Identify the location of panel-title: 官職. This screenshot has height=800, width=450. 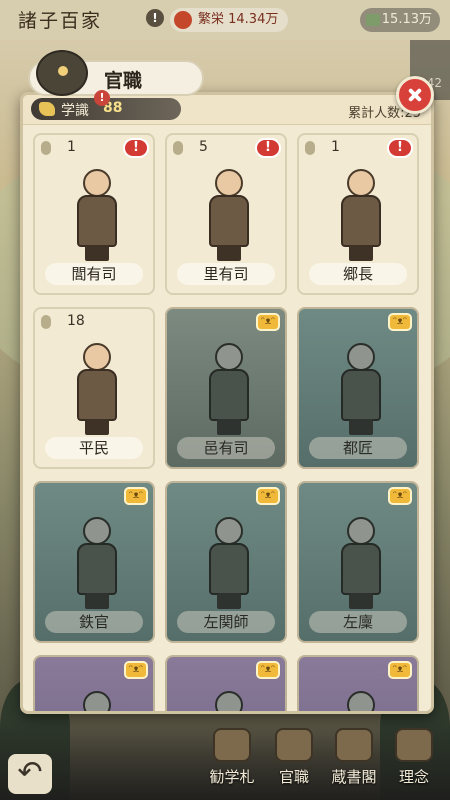
(123, 81).